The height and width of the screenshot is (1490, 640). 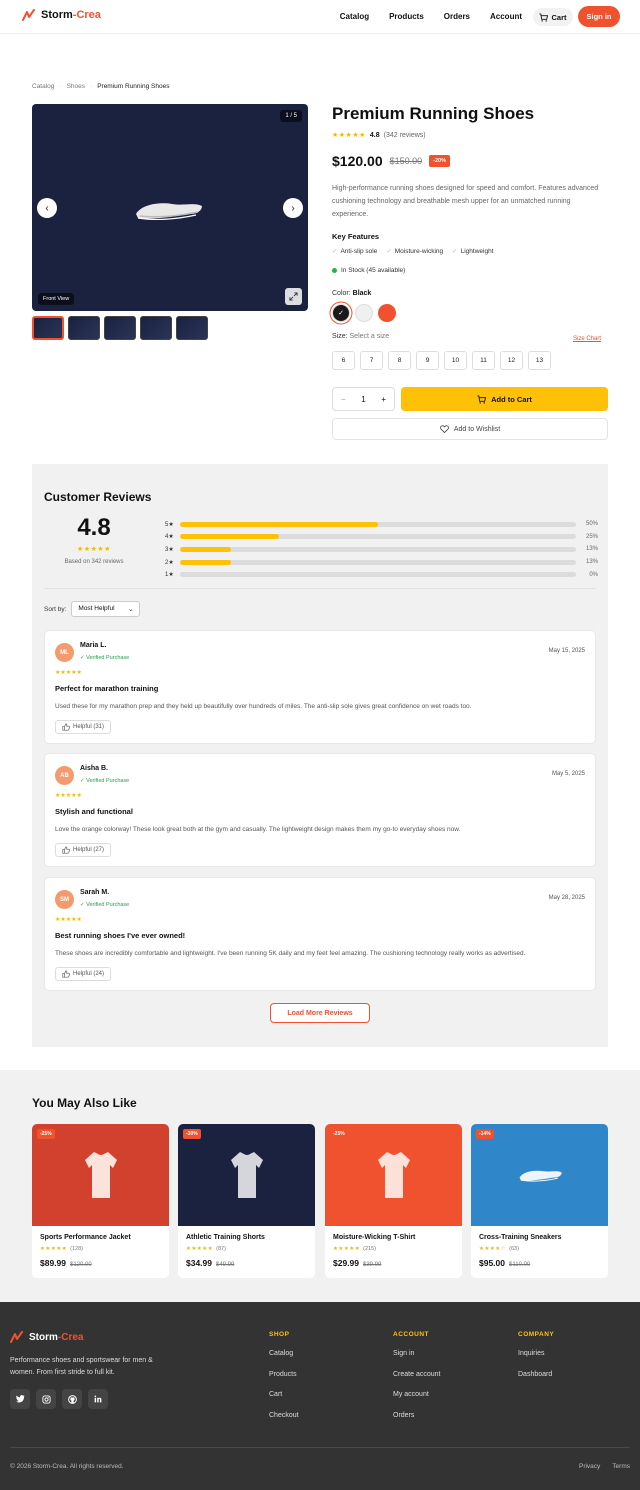 What do you see at coordinates (455, 360) in the screenshot?
I see `size-option: 10` at bounding box center [455, 360].